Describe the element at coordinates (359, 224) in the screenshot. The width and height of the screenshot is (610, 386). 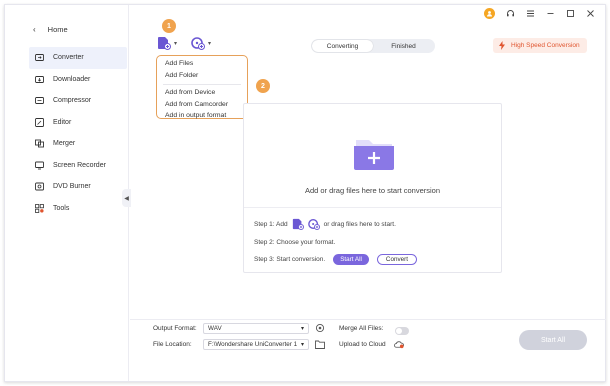
I see `step-1-suffix: or drag files here to start.` at that location.